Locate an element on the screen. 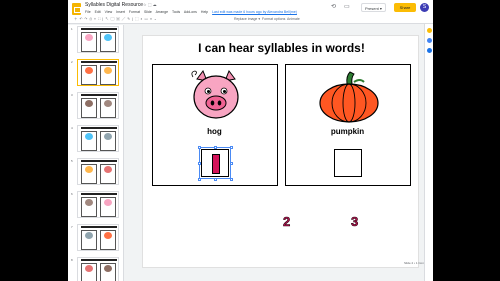  slide-number: 1 is located at coordinates (72, 29).